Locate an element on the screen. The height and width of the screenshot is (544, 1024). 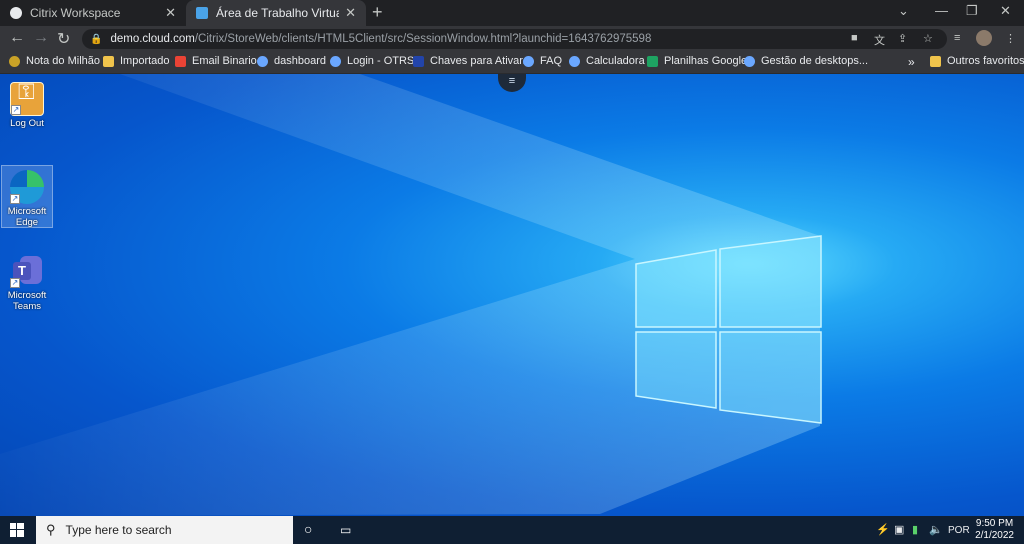
desktop-icon-logout: ⚿ ↗ Log Out is located at coordinates (27, 105).